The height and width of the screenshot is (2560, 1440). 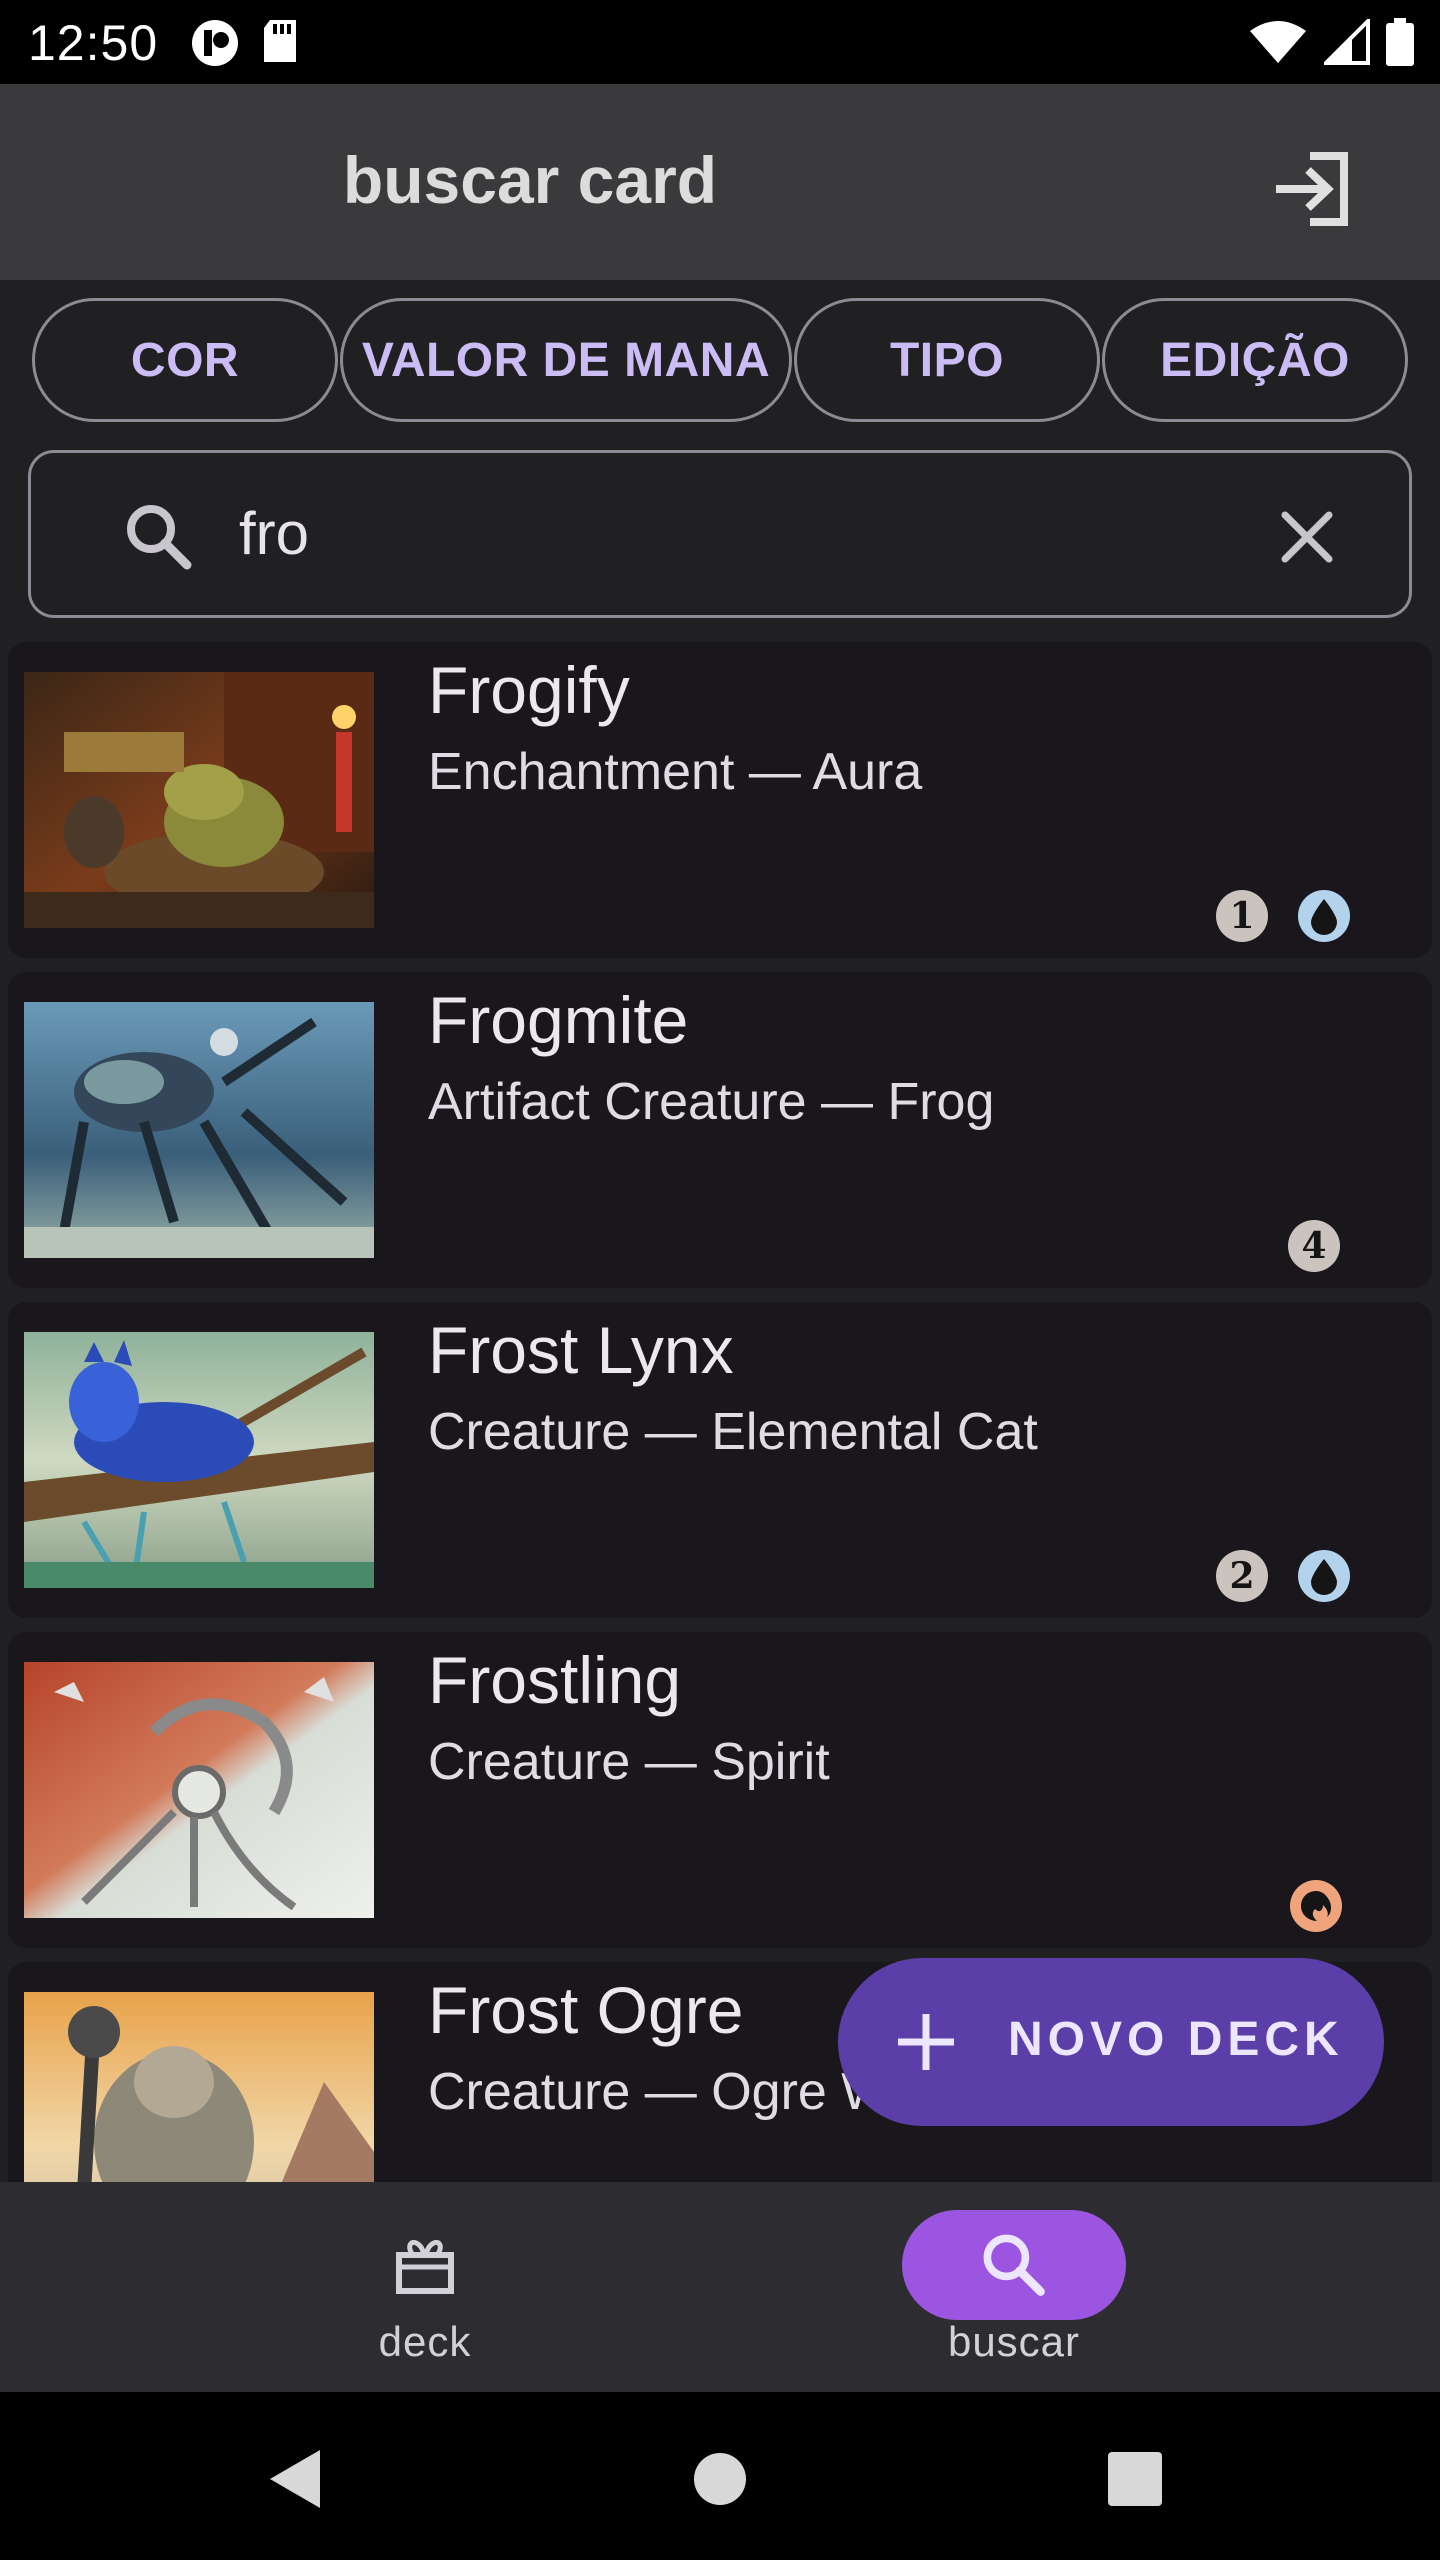 What do you see at coordinates (711, 1102) in the screenshot?
I see `card-type-line: Artifact Creature — Frog` at bounding box center [711, 1102].